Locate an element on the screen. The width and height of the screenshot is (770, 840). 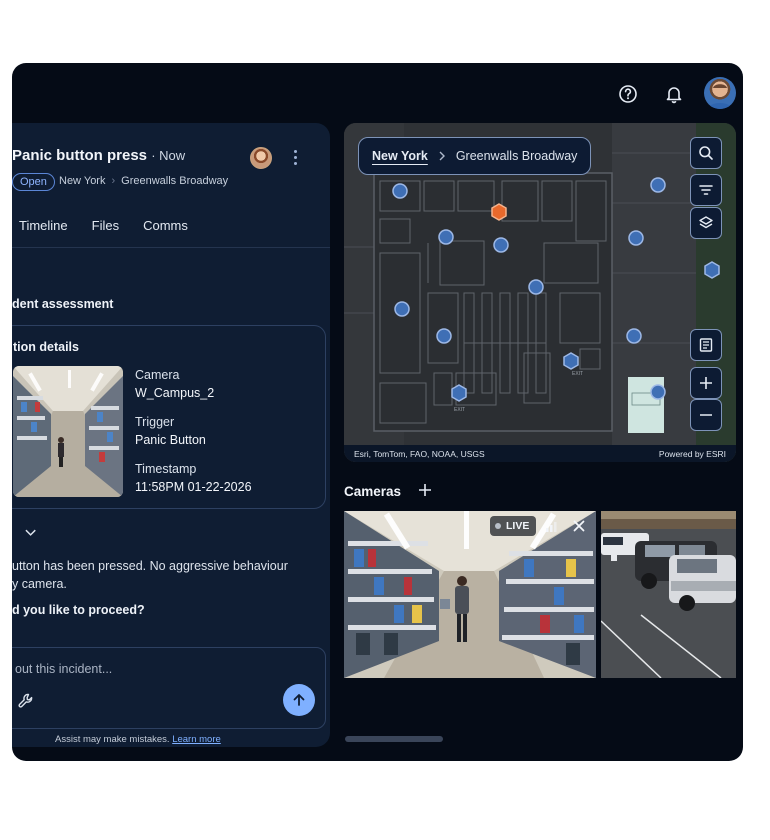
zoom-out-button is located at coordinates (706, 415).